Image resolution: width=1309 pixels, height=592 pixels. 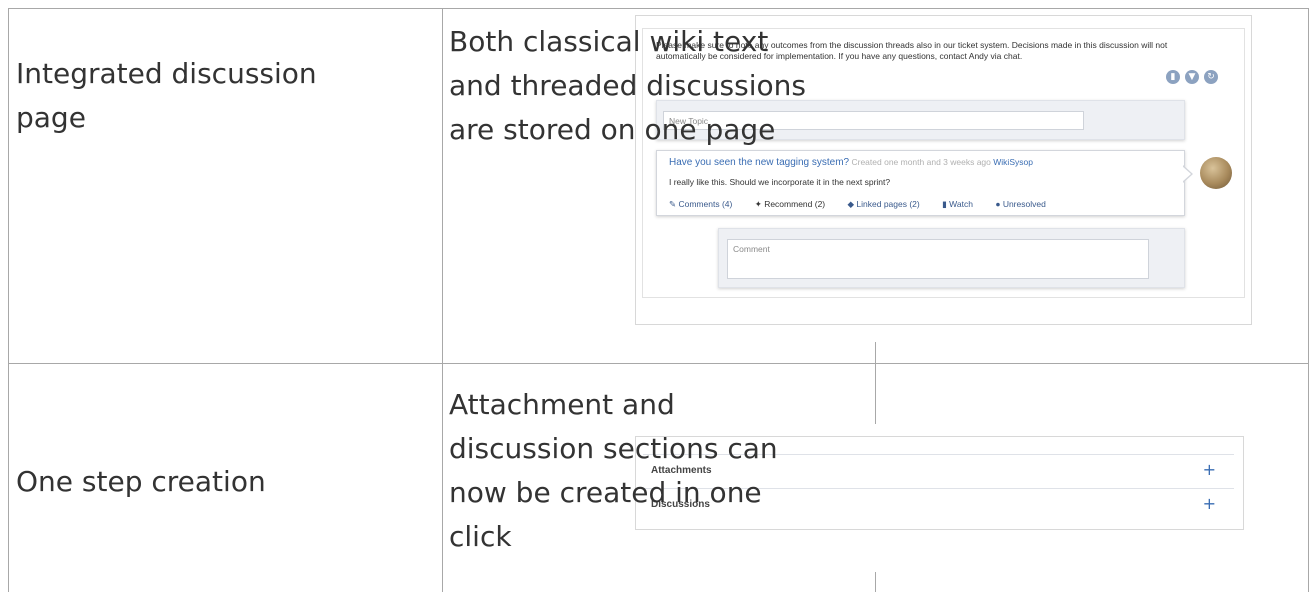 I want to click on table-left-border, so click(x=8, y=300).